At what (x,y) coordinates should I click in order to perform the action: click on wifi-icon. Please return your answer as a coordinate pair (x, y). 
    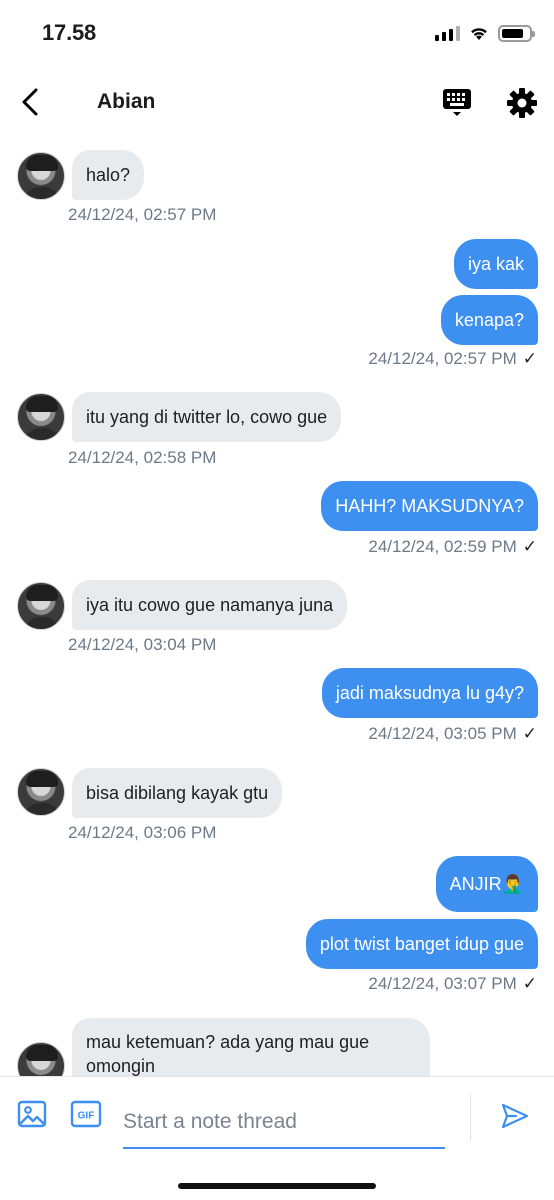
    Looking at the image, I should click on (479, 34).